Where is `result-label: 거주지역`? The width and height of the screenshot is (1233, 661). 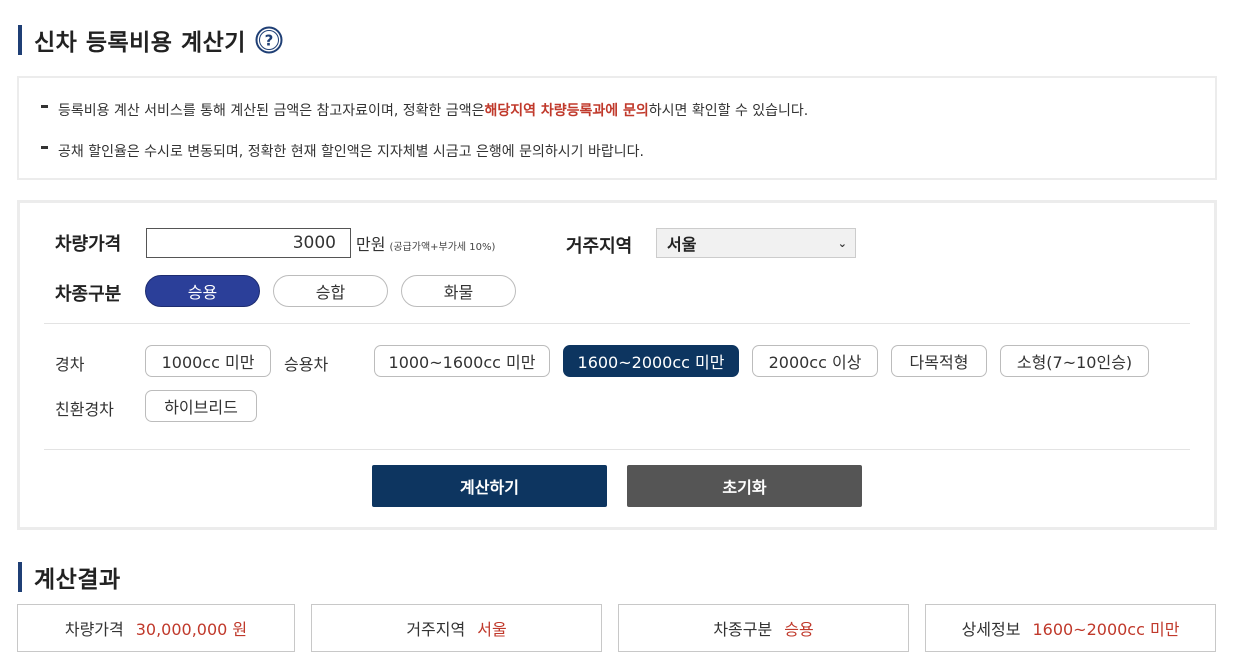 result-label: 거주지역 is located at coordinates (436, 629).